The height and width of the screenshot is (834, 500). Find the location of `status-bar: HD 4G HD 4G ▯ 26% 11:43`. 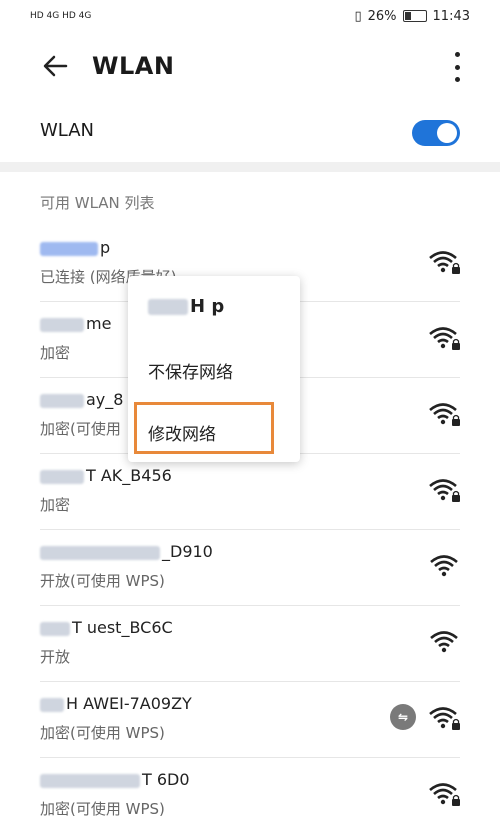

status-bar: HD 4G HD 4G ▯ 26% 11:43 is located at coordinates (250, 16).